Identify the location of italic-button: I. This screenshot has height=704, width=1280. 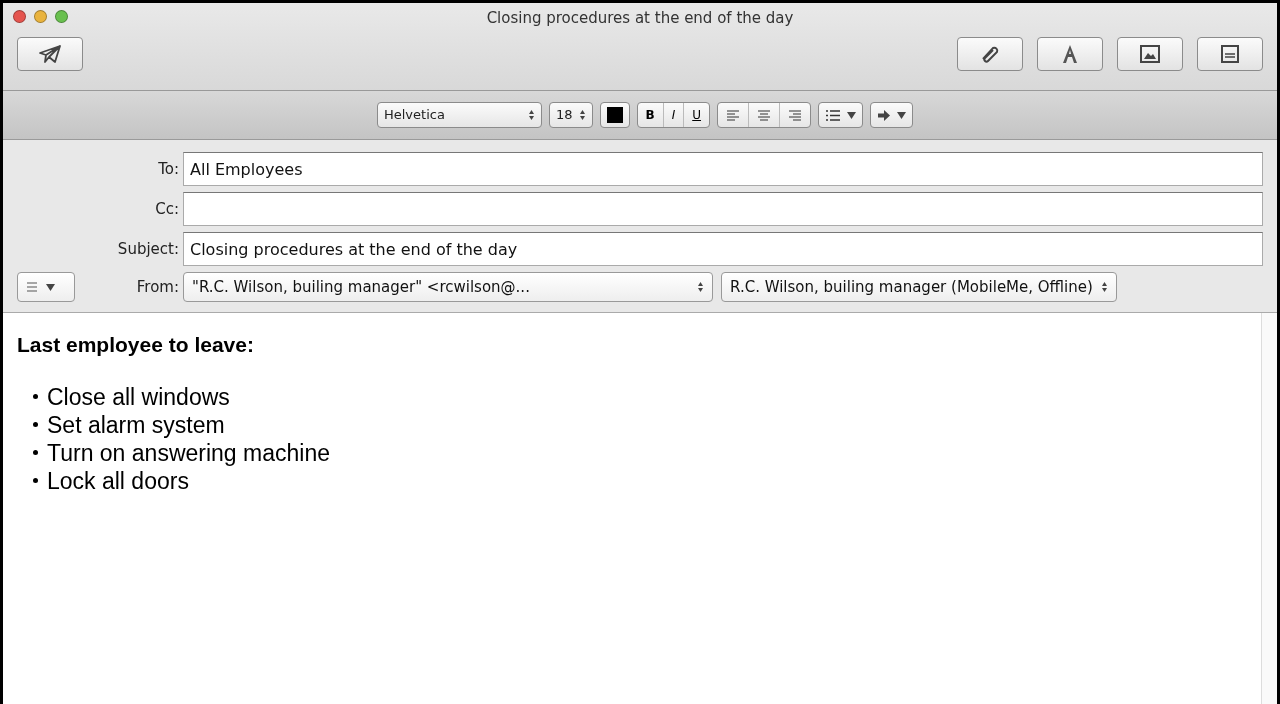
(674, 115).